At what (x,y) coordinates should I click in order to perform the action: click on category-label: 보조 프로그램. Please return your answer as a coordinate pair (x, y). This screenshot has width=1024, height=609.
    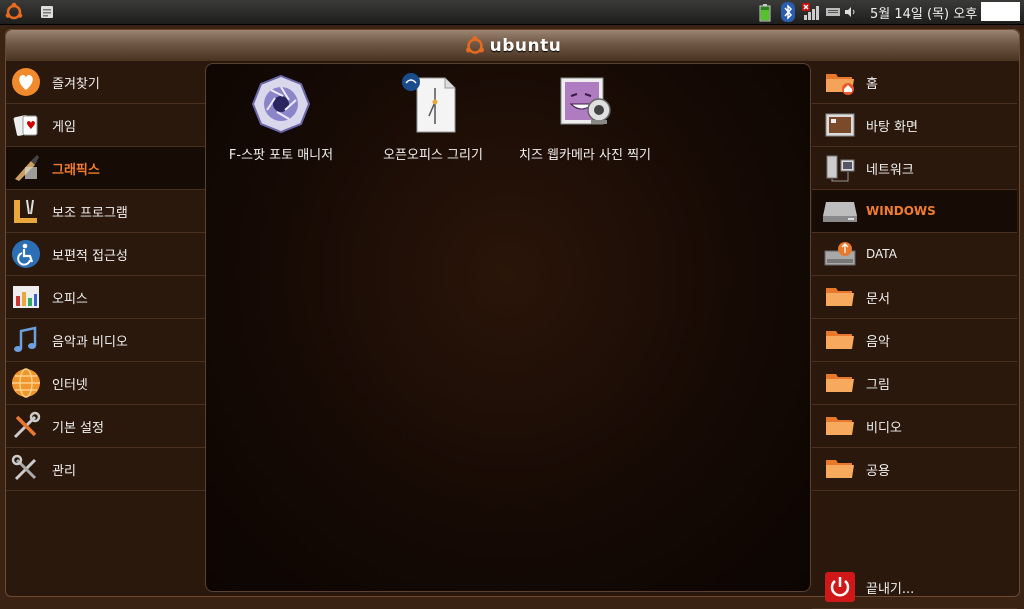
    Looking at the image, I should click on (90, 213).